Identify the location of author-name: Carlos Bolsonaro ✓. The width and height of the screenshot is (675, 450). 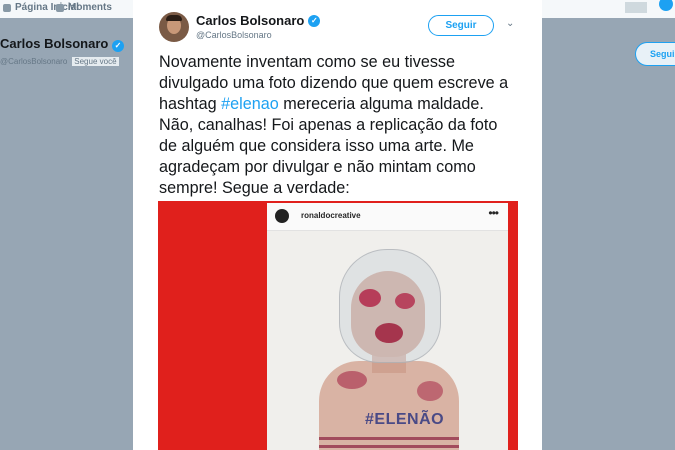
(258, 20).